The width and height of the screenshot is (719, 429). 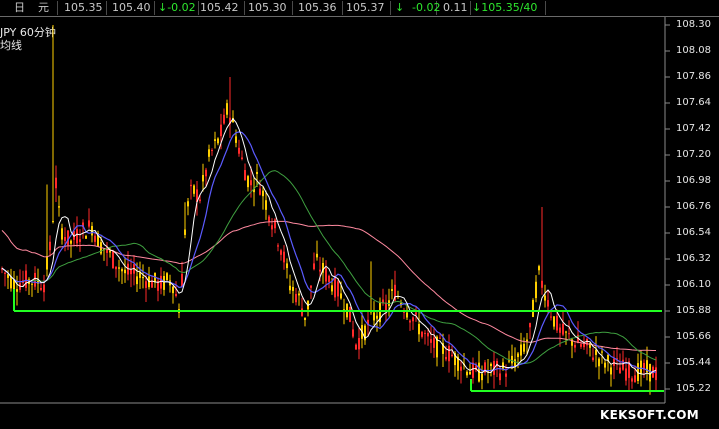 What do you see at coordinates (693, 284) in the screenshot?
I see `y-tick-label: 106.10` at bounding box center [693, 284].